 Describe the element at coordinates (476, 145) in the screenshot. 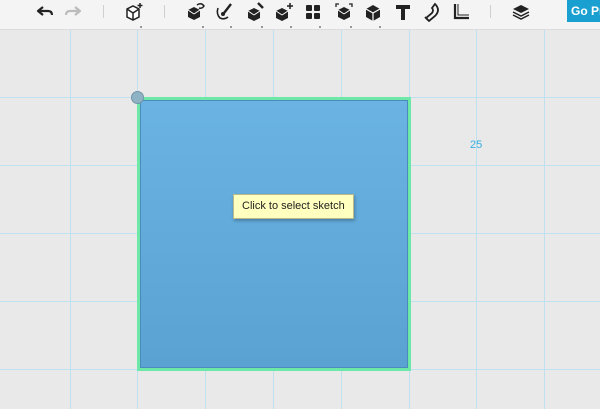

I see `dimension-label: 25` at that location.